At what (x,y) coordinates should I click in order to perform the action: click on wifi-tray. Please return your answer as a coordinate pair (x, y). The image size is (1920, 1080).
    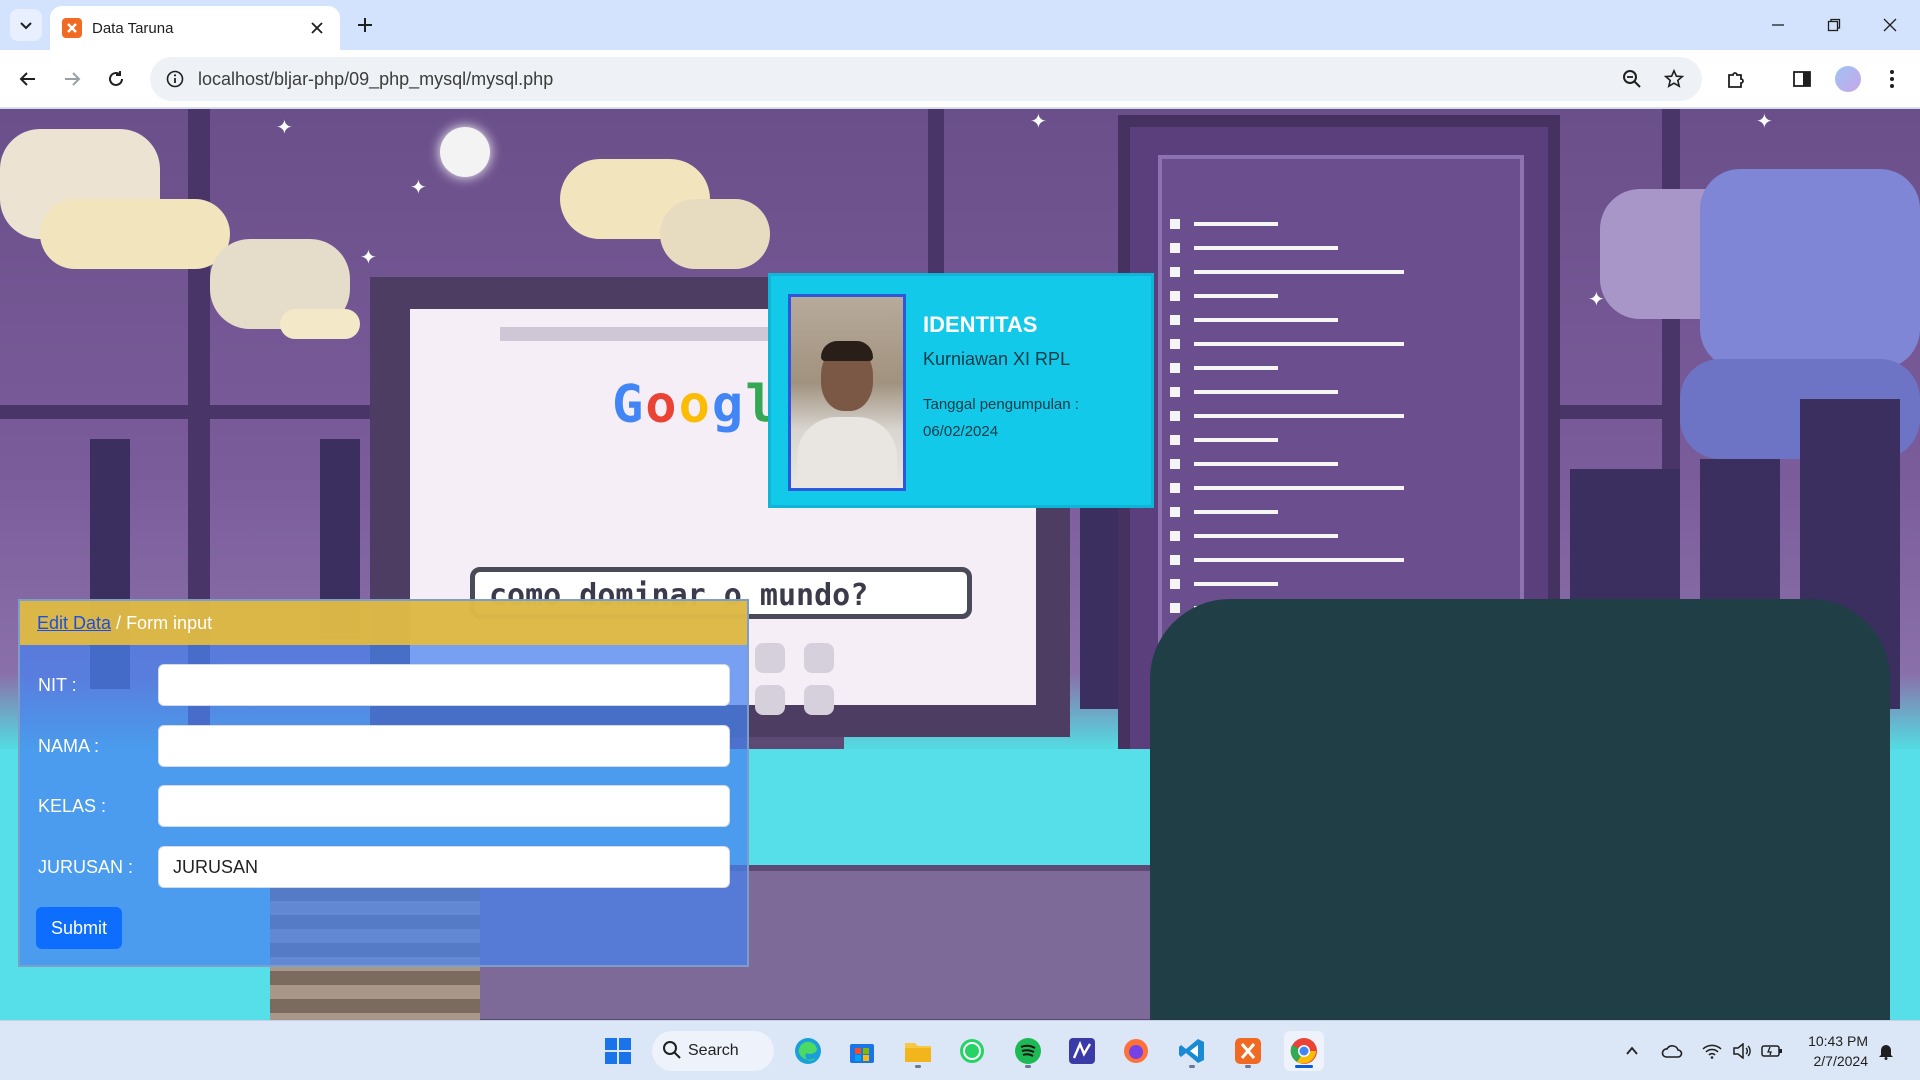
    Looking at the image, I should click on (1712, 1051).